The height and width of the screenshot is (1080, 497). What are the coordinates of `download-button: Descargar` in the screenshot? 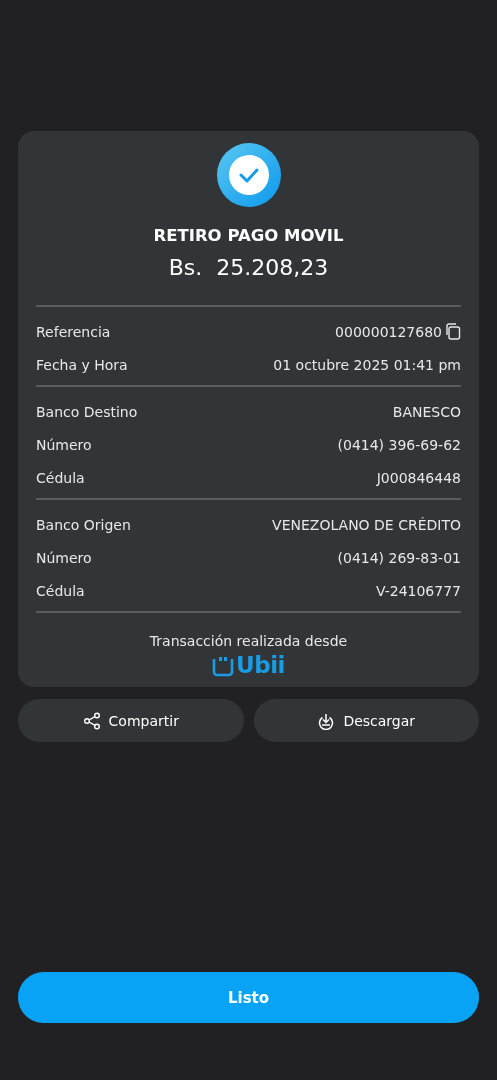 It's located at (366, 720).